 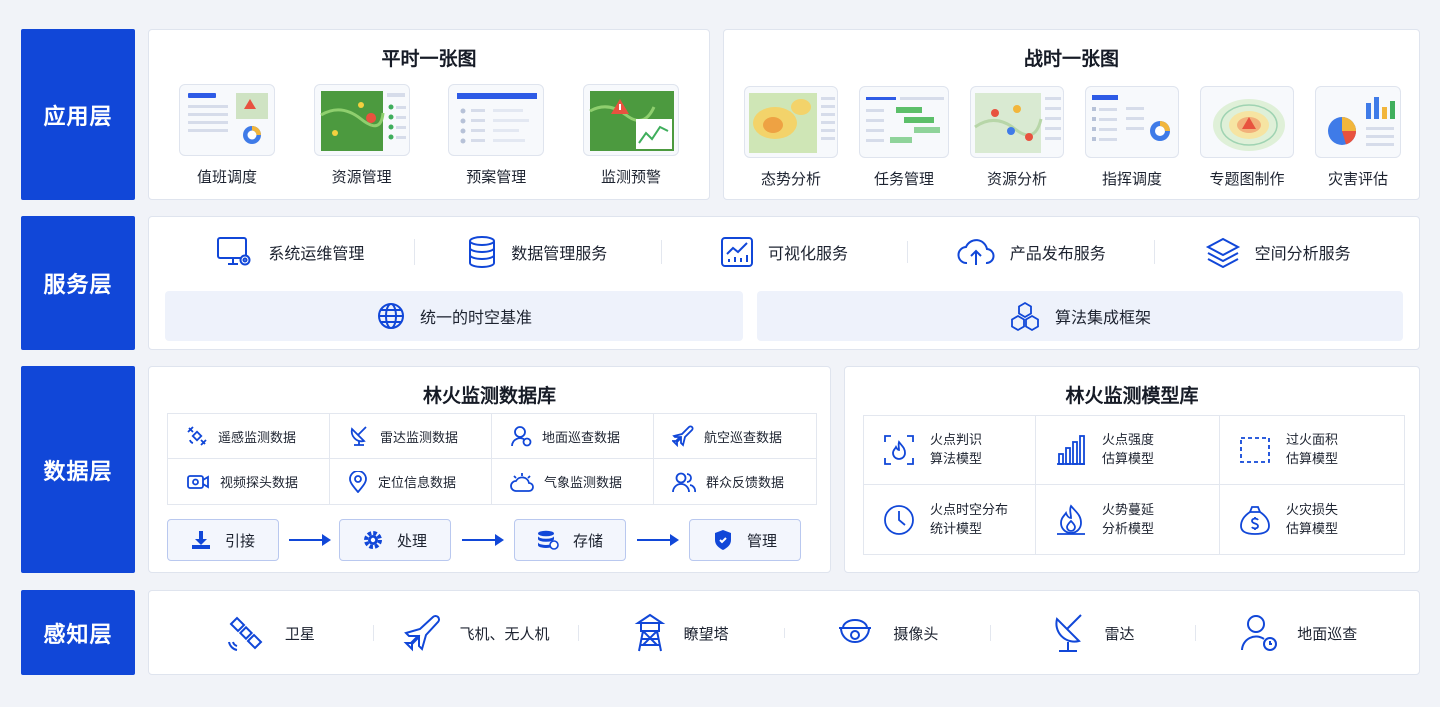 I want to click on sensing-tower: 瞭望塔, so click(x=681, y=633).